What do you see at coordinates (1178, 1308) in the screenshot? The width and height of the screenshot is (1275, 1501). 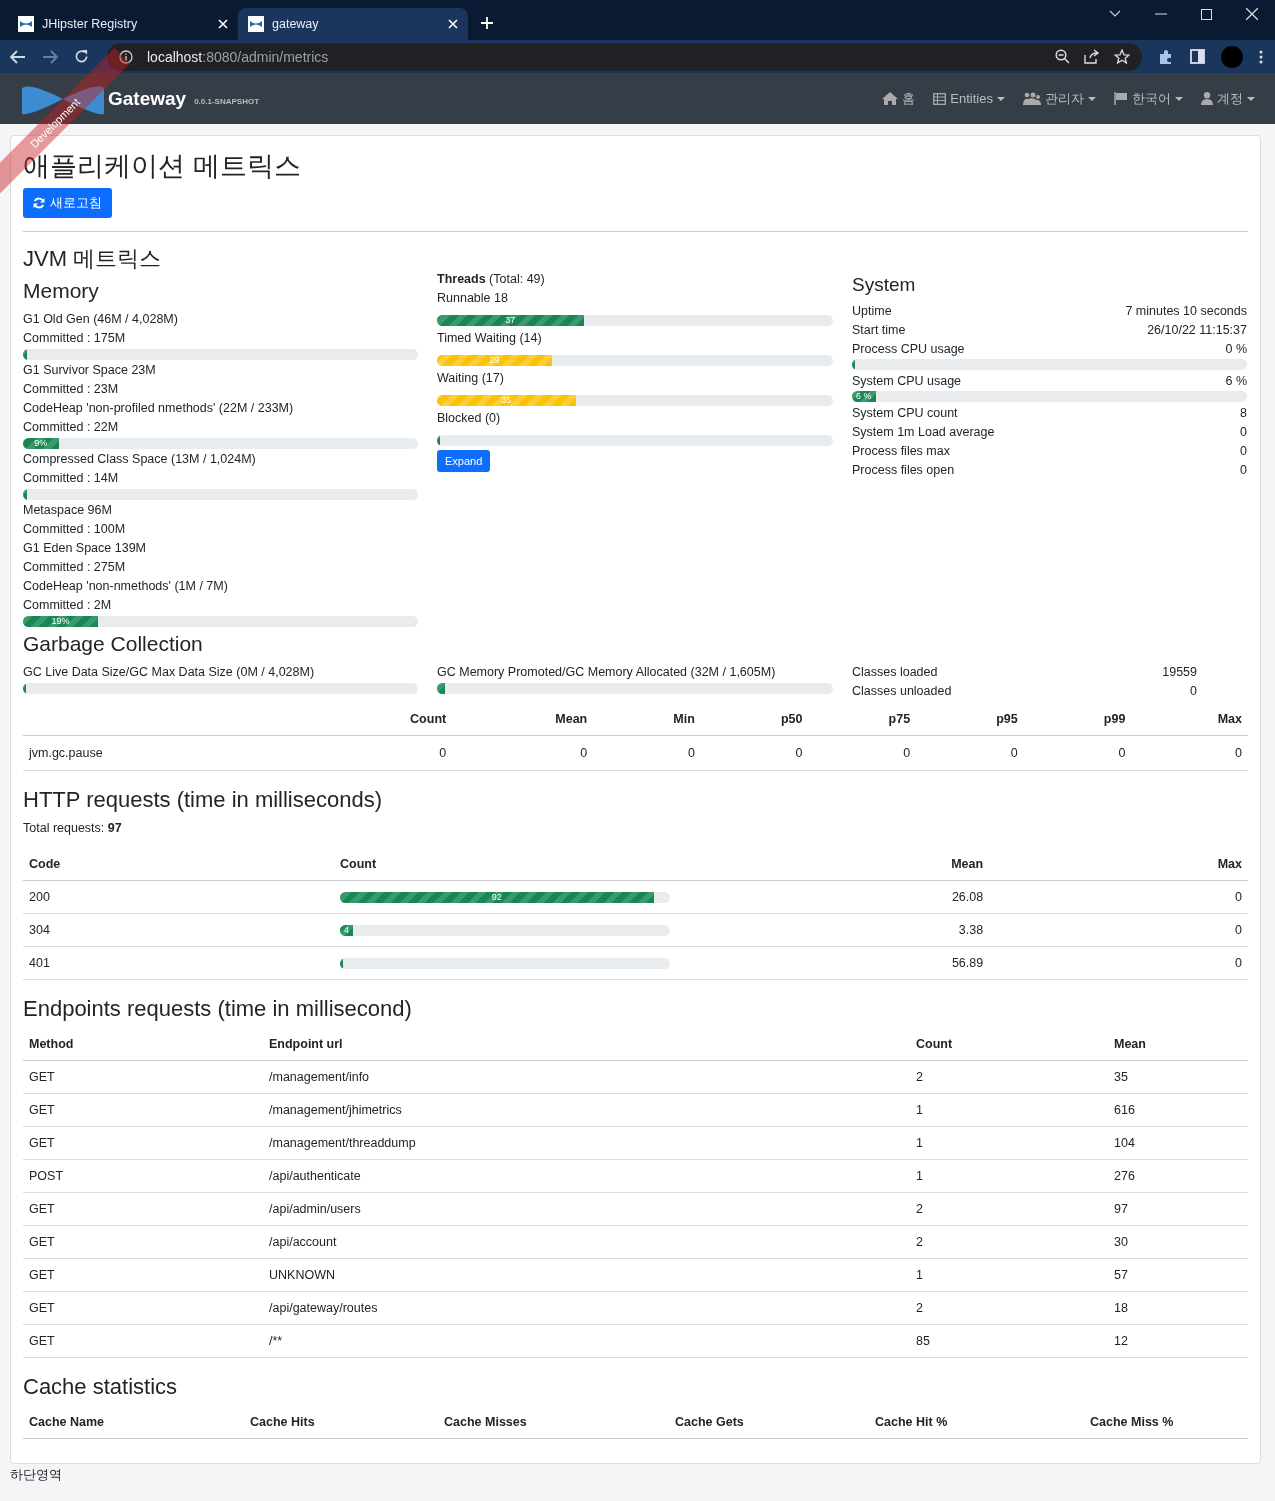 I see `table-cell: 18` at bounding box center [1178, 1308].